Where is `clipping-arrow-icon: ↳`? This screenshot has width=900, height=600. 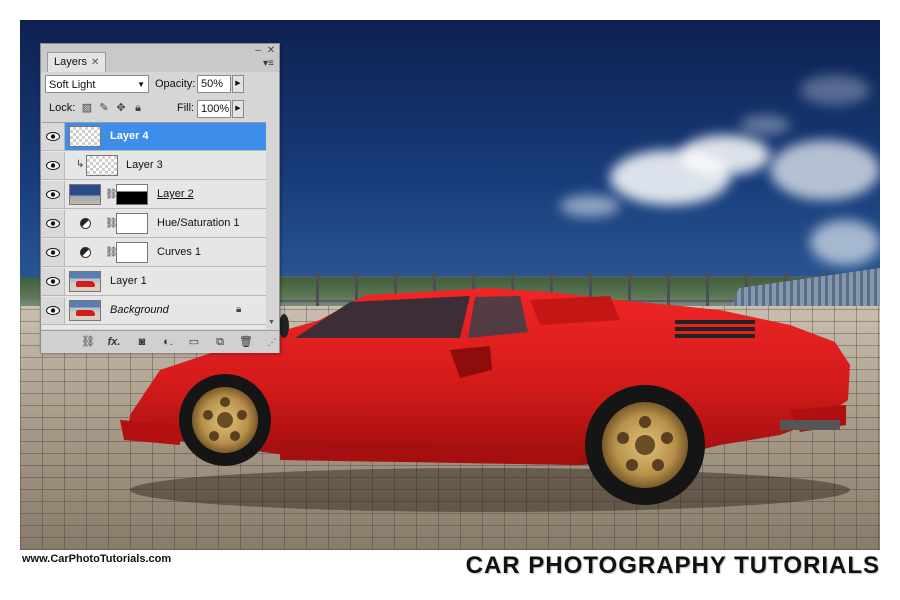 clipping-arrow-icon: ↳ is located at coordinates (80, 164).